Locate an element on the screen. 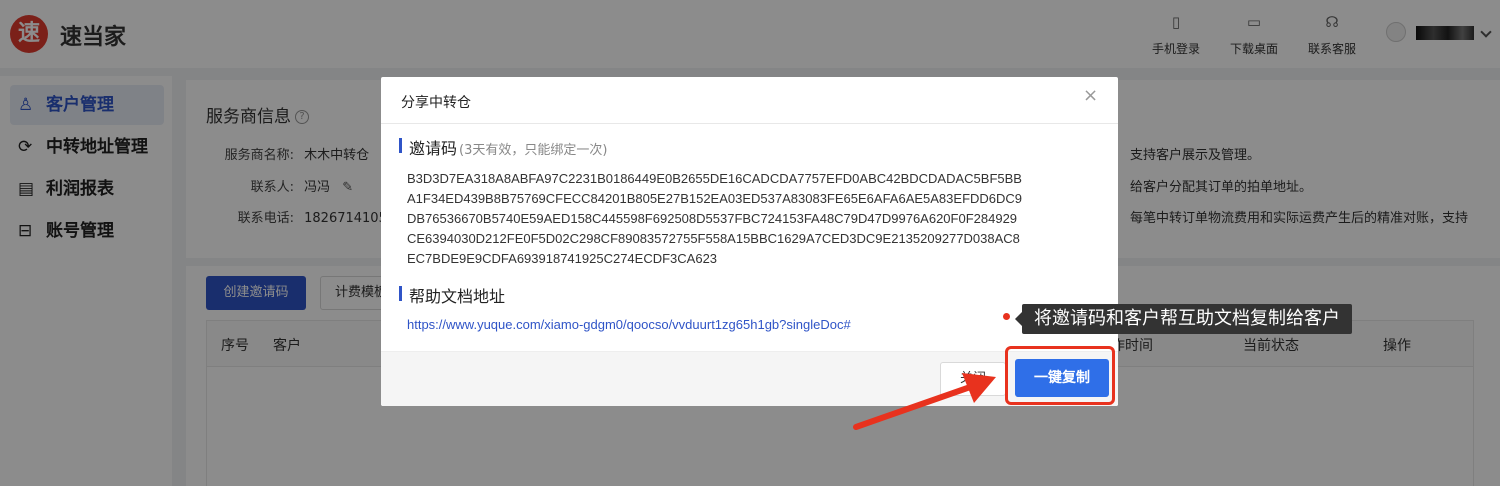 The image size is (1500, 486). help-doc-heading: 帮助文档地址 is located at coordinates (452, 295).